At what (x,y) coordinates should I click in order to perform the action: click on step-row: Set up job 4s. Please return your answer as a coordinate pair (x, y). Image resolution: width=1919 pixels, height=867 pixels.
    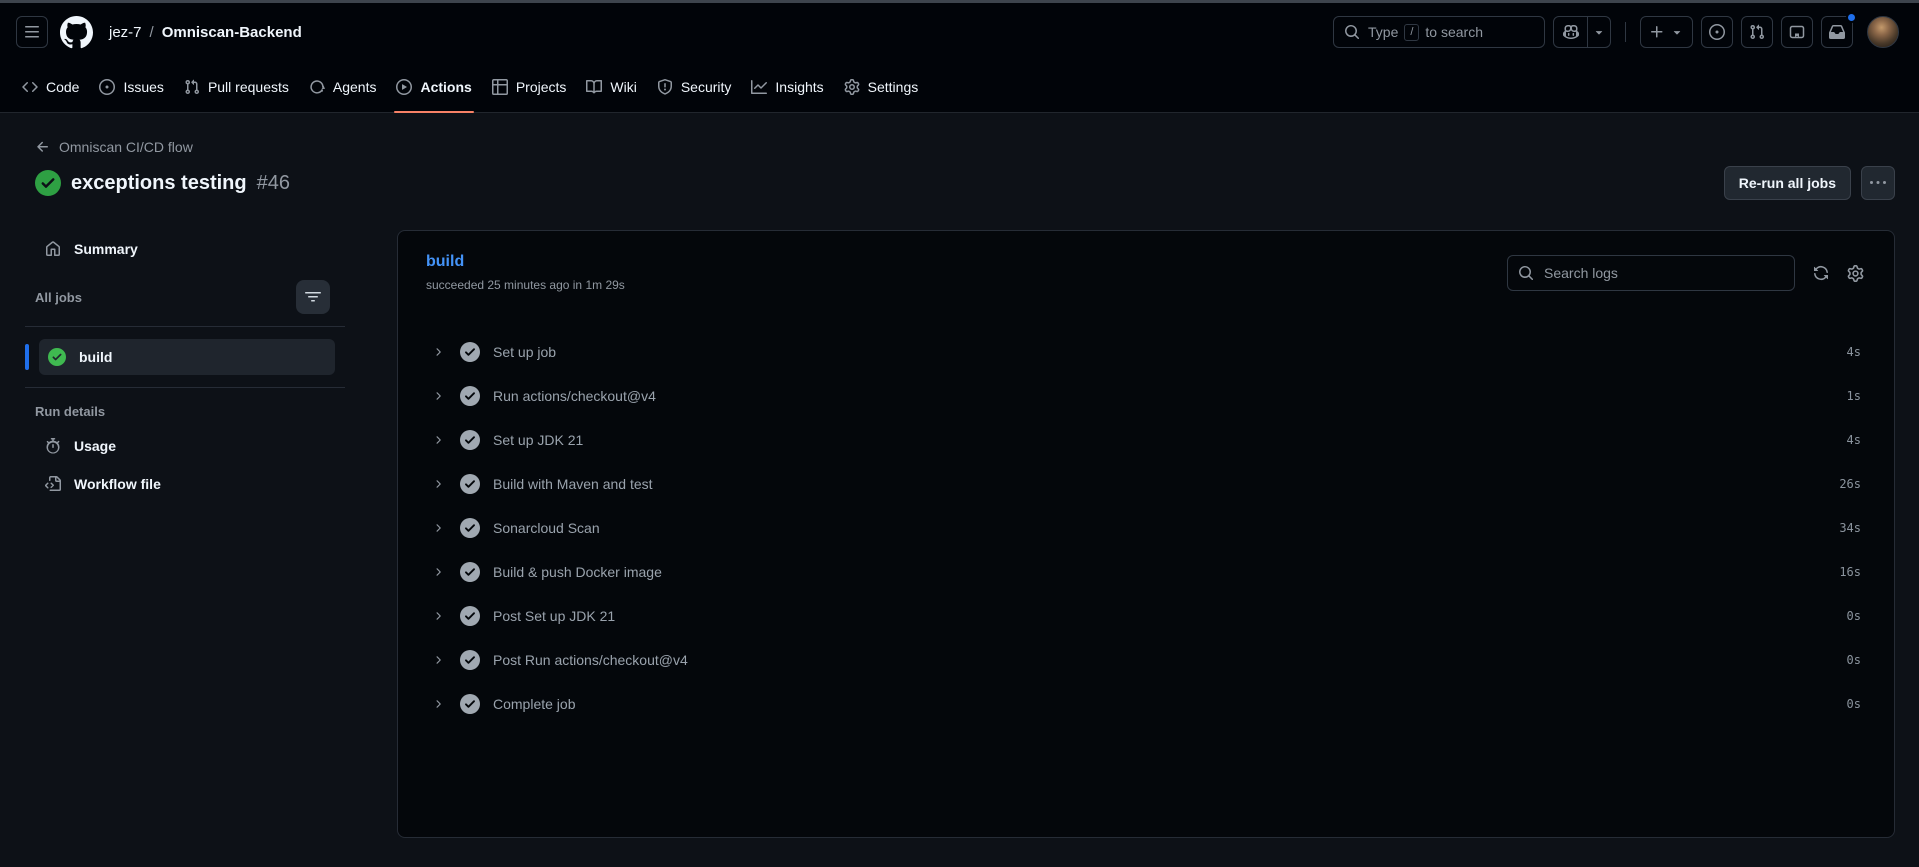
    Looking at the image, I should click on (1146, 352).